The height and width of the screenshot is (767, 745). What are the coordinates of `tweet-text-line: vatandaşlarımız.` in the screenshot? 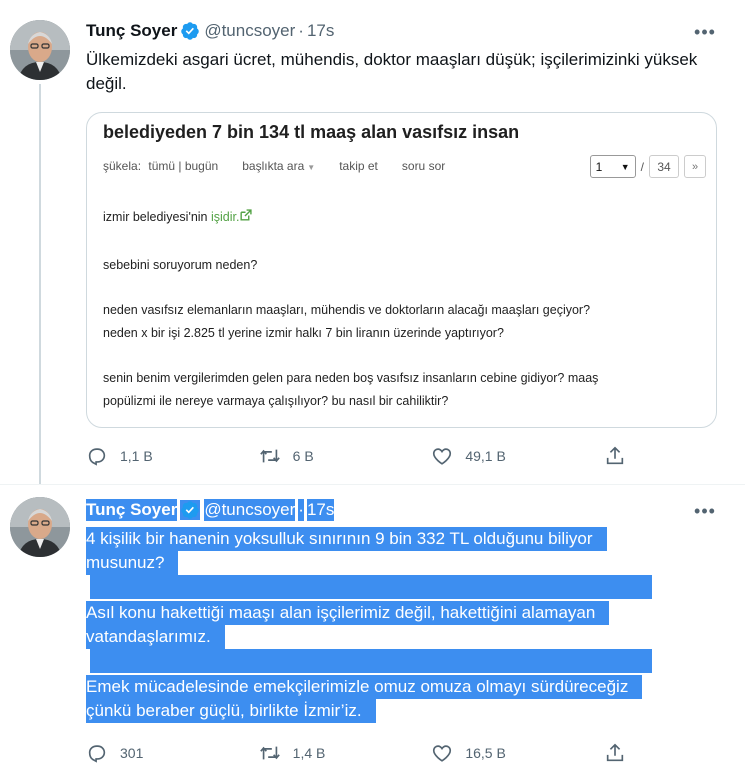 It's located at (155, 637).